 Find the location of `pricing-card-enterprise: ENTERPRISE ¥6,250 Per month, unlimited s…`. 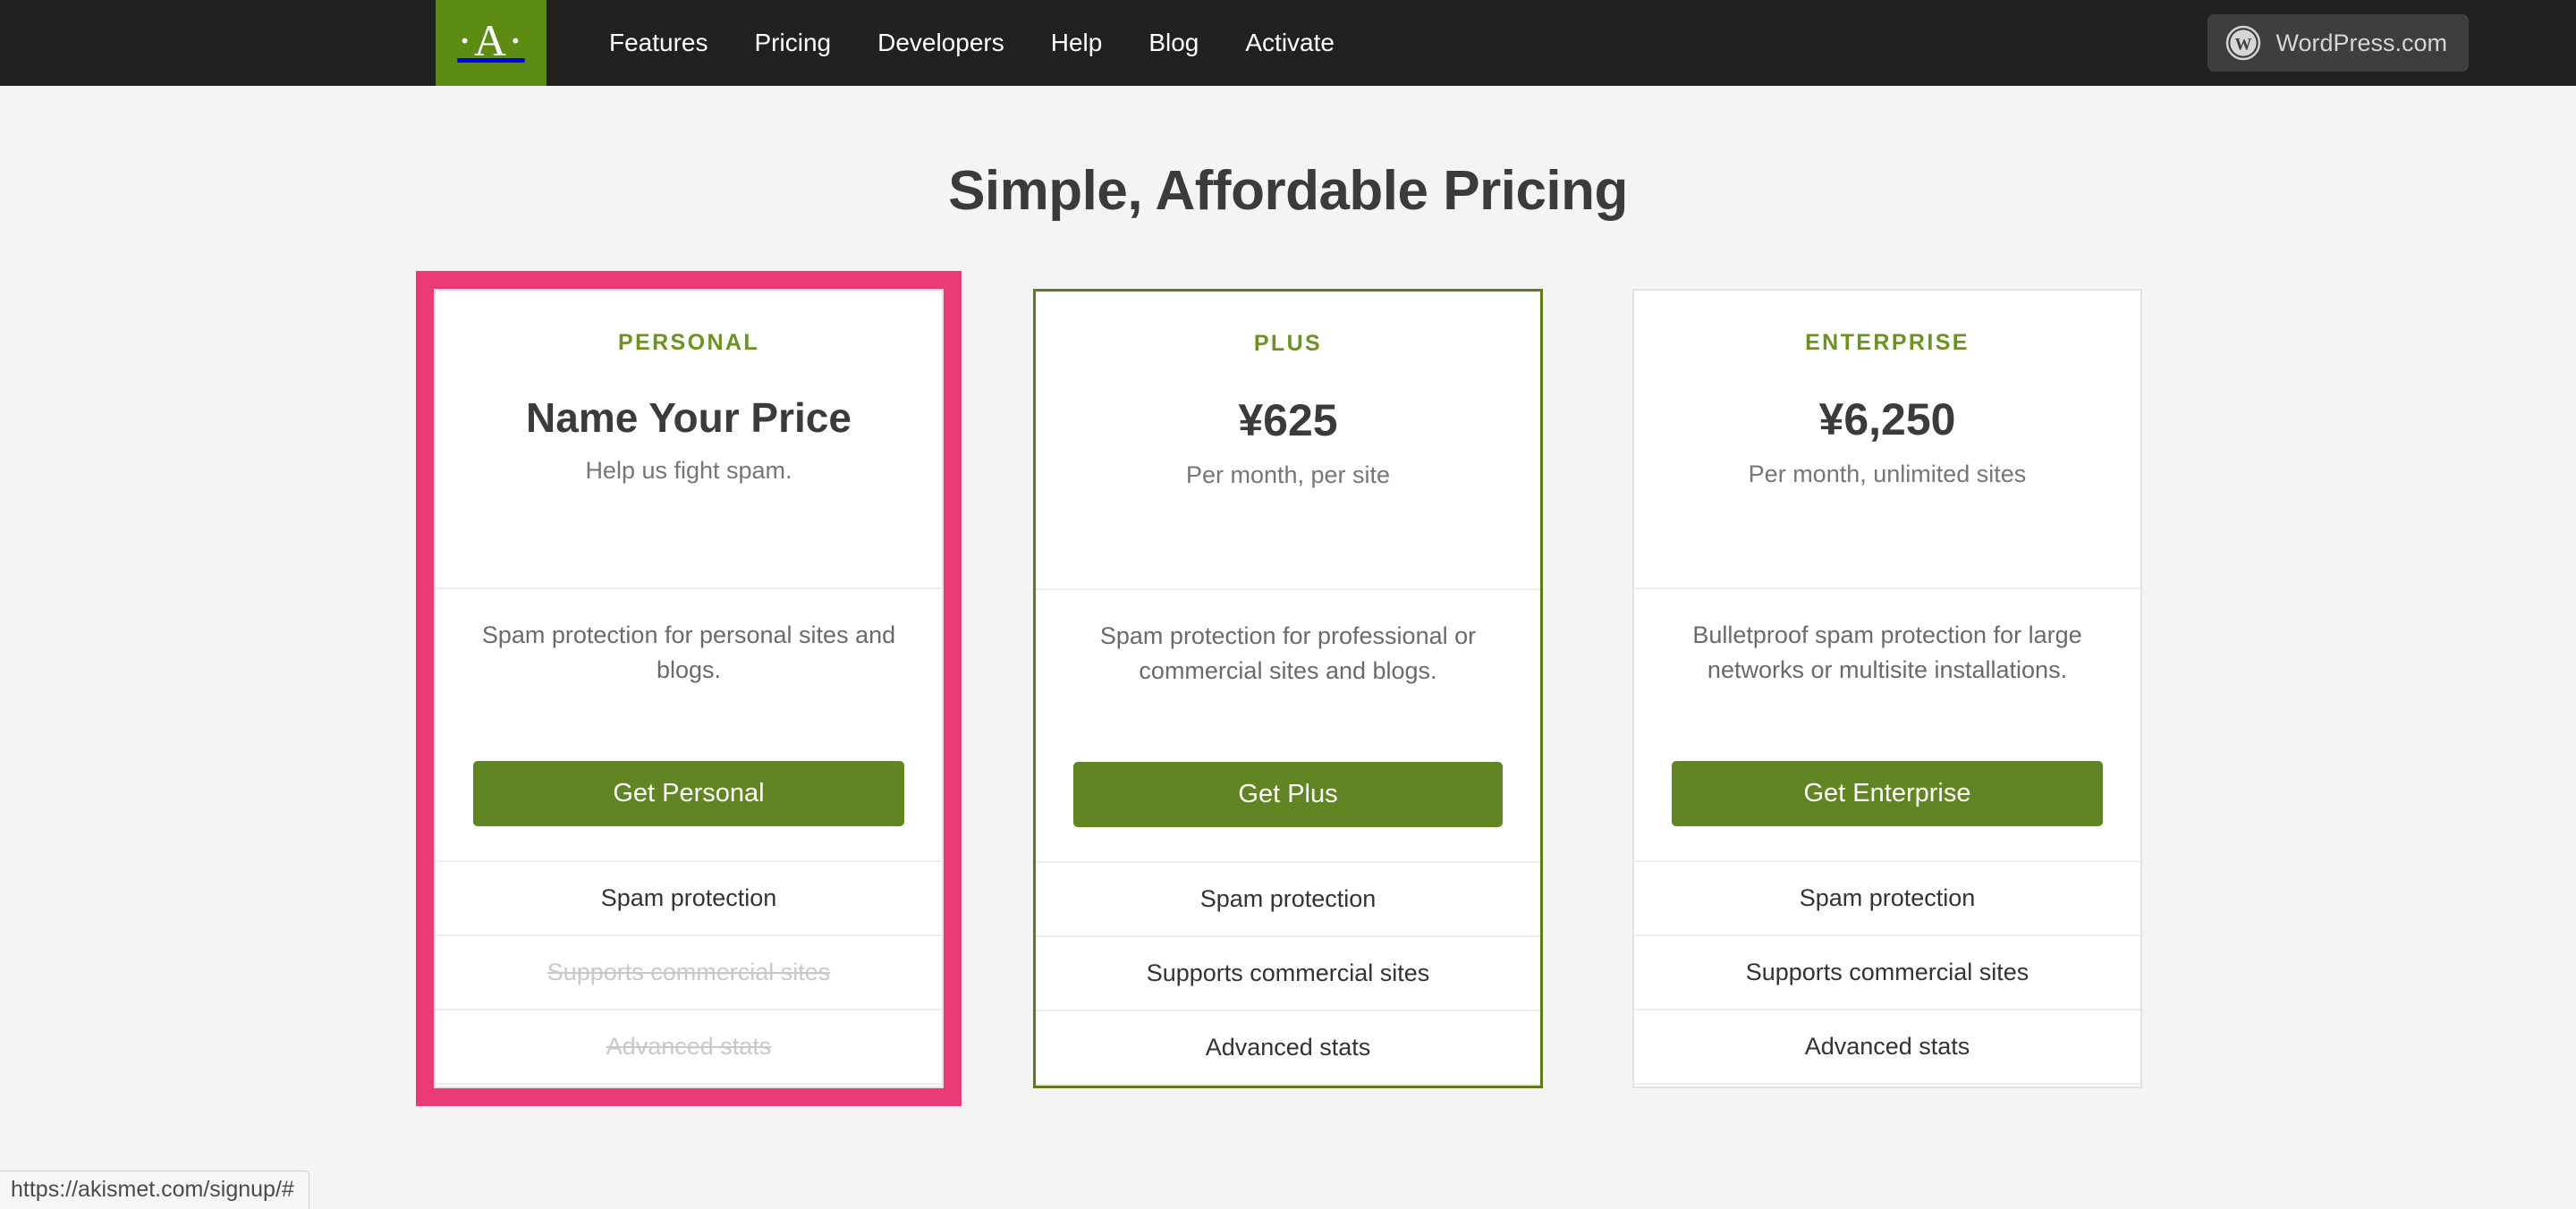

pricing-card-enterprise: ENTERPRISE ¥6,250 Per month, unlimited s… is located at coordinates (1887, 688).